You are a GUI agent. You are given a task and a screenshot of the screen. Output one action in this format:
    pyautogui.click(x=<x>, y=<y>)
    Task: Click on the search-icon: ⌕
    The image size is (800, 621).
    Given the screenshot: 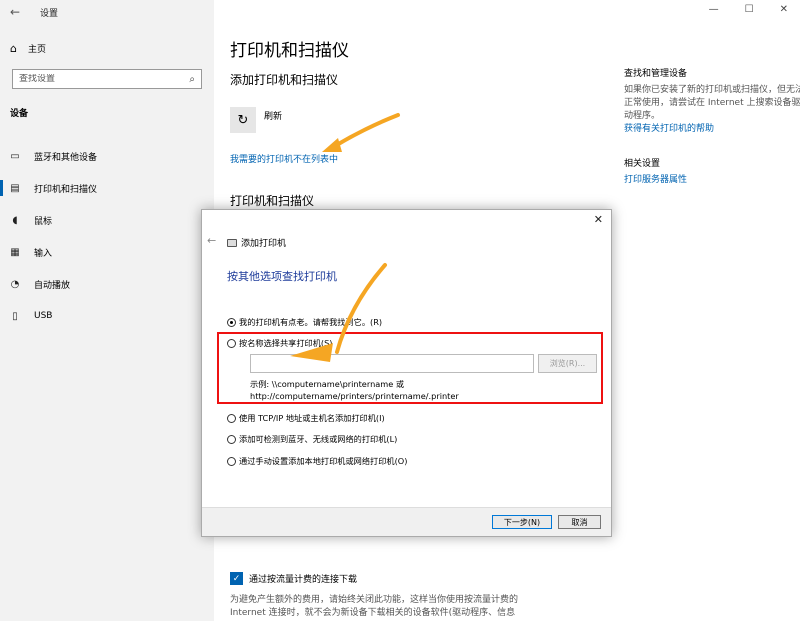 What is the action you would take?
    pyautogui.click(x=192, y=79)
    